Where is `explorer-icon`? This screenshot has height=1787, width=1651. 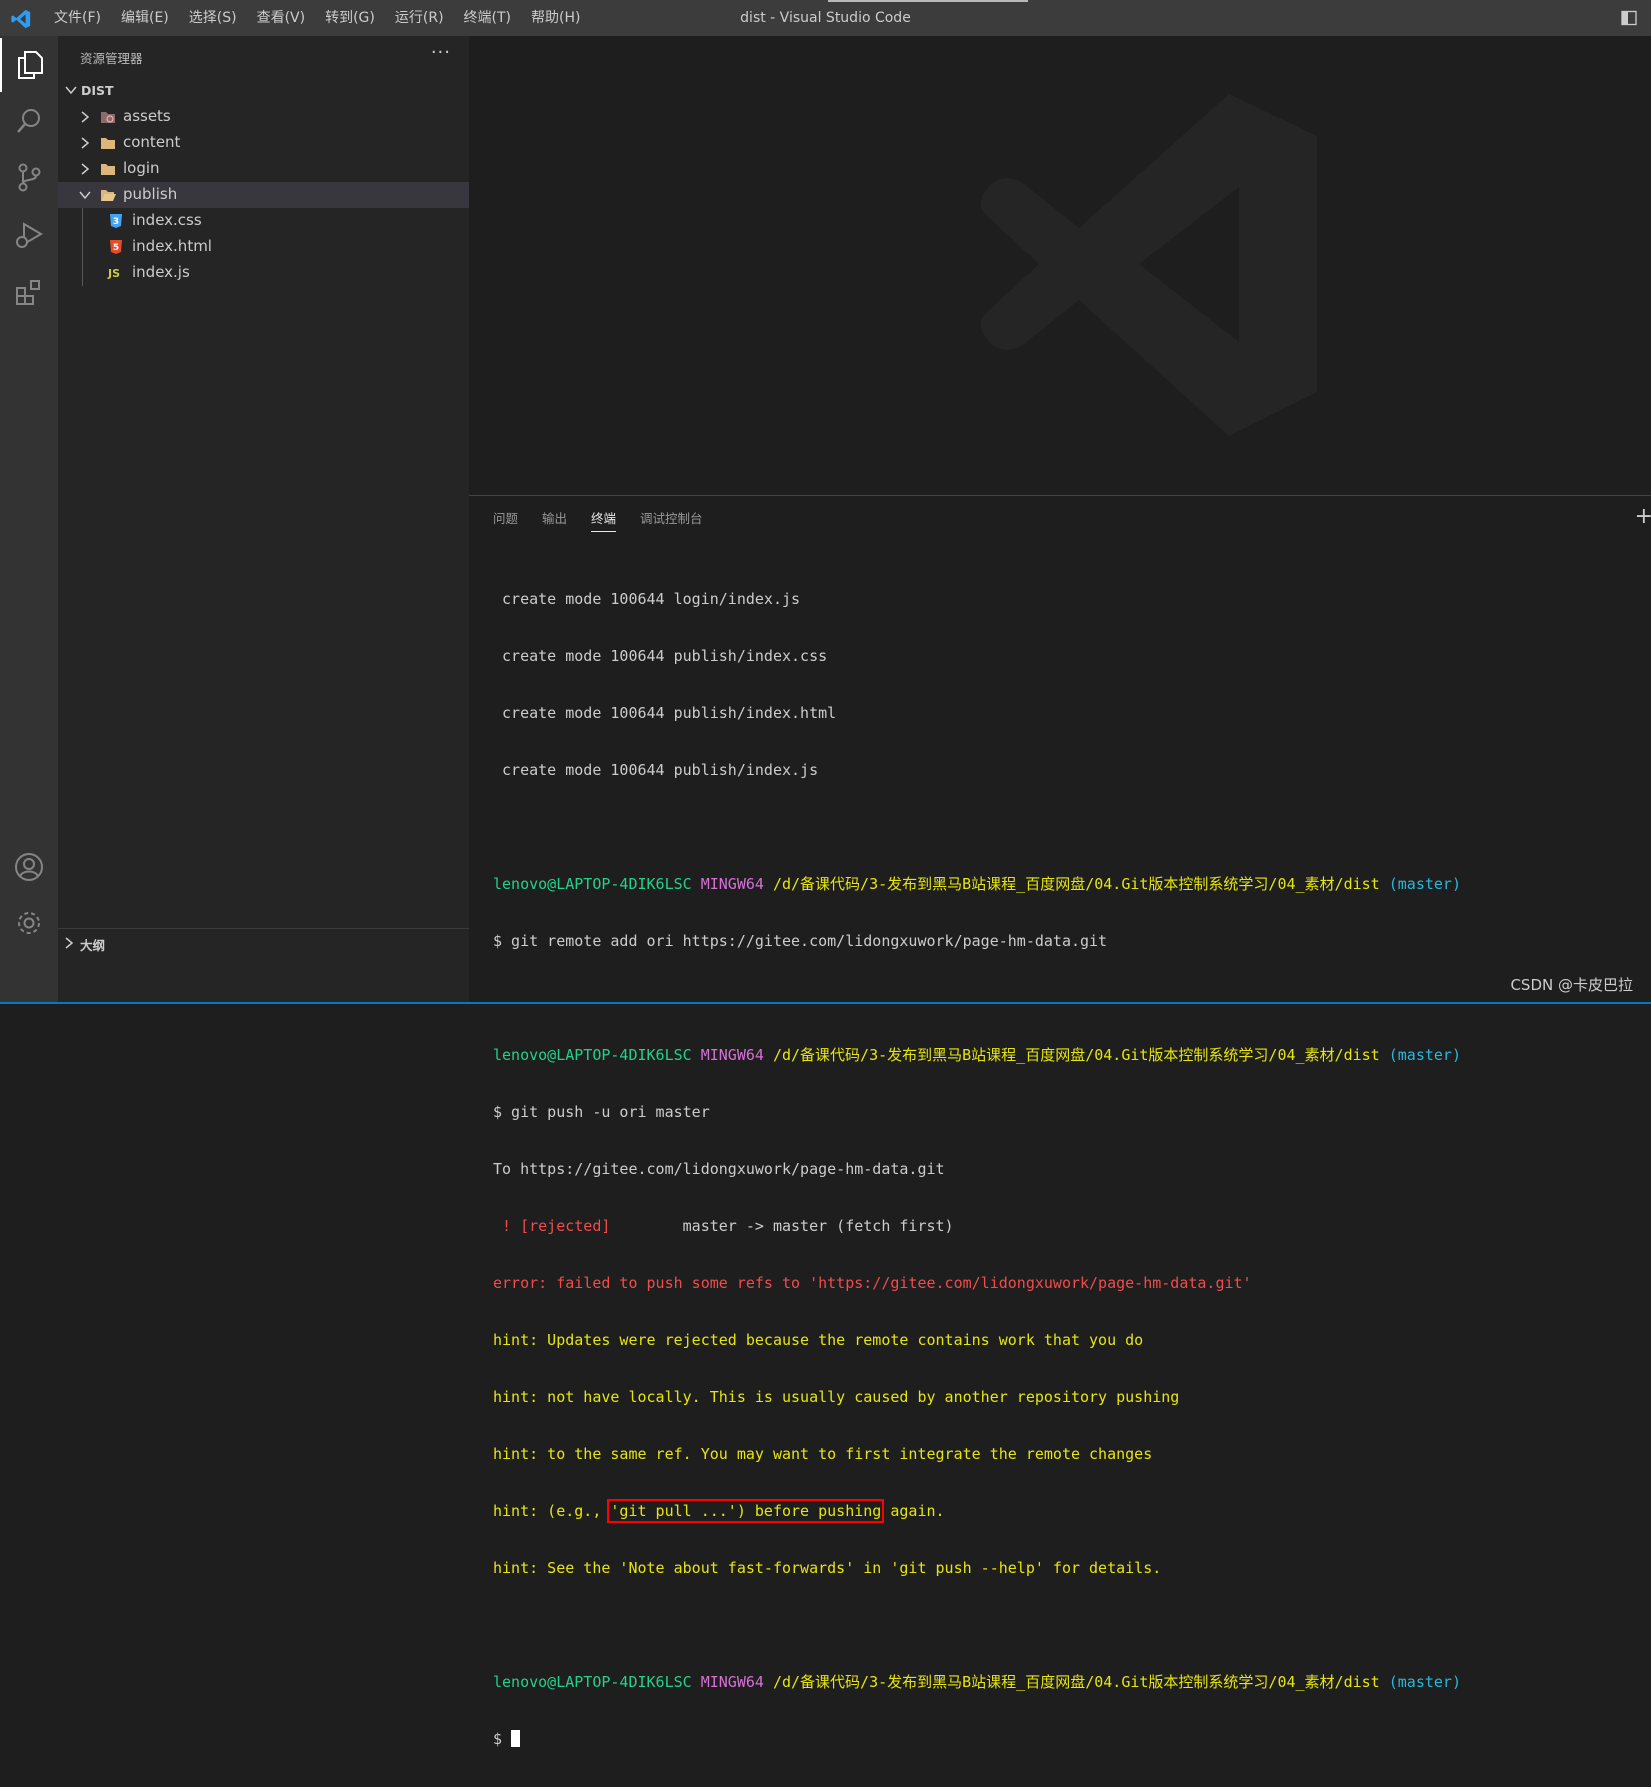
explorer-icon is located at coordinates (30, 65).